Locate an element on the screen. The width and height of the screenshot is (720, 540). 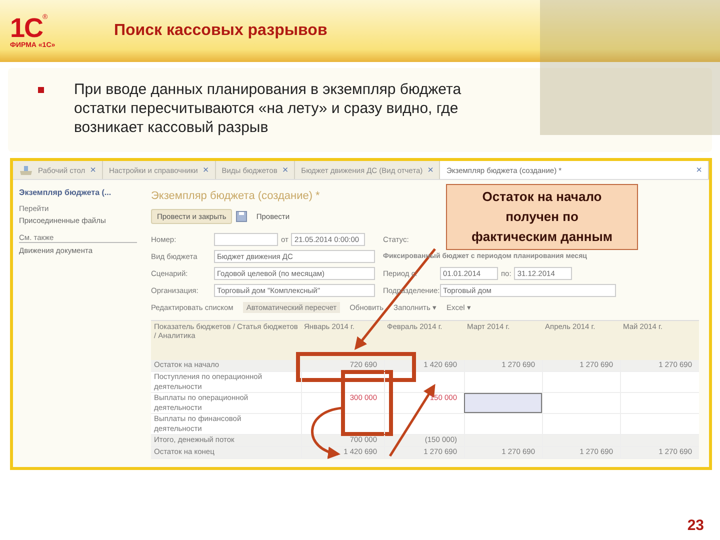
page-number: 23 is located at coordinates (695, 525).